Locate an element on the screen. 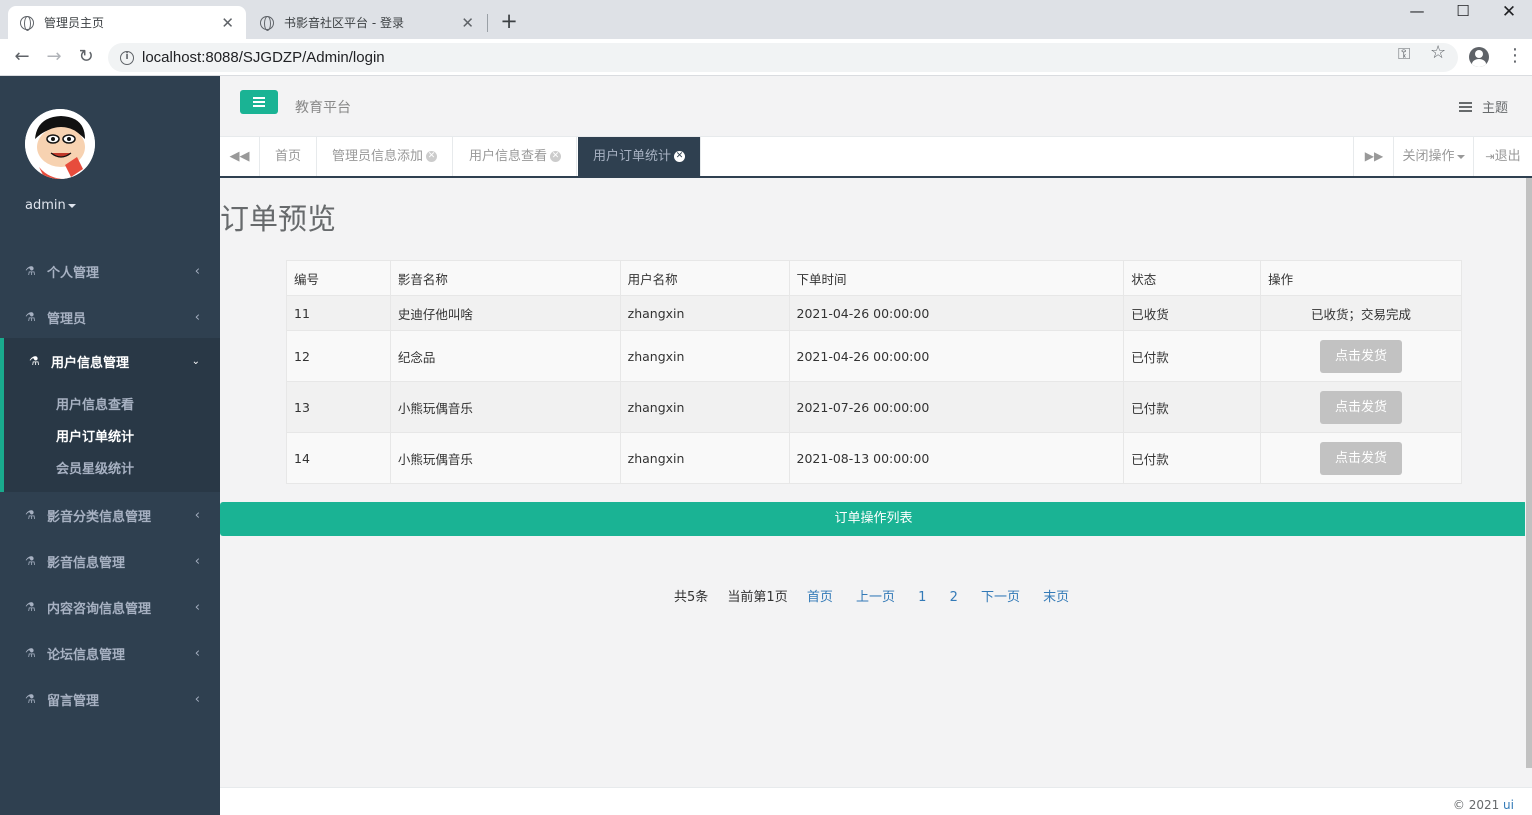 The height and width of the screenshot is (815, 1532). hamburger-icon is located at coordinates (259, 102).